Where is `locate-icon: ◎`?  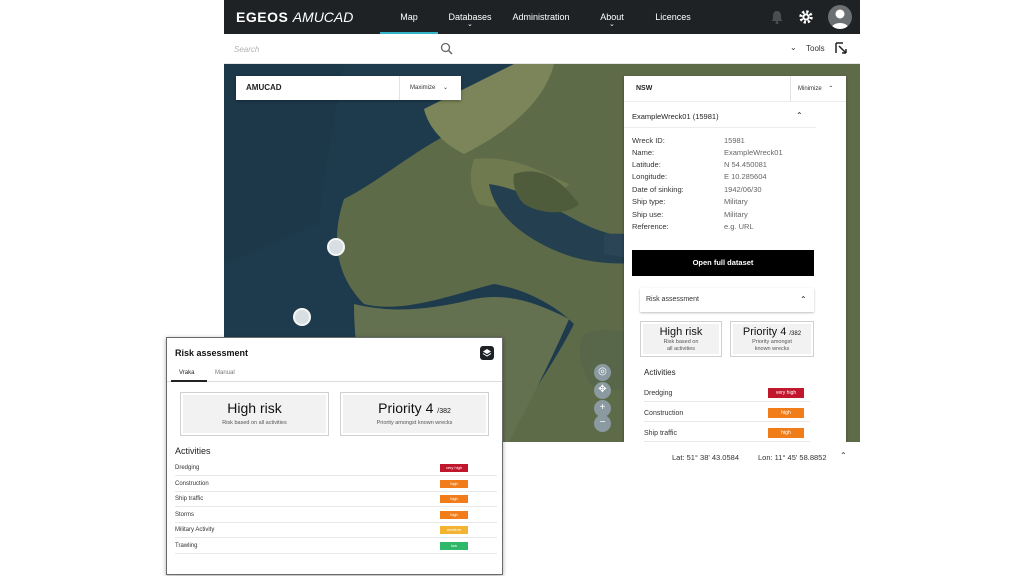 locate-icon: ◎ is located at coordinates (602, 372).